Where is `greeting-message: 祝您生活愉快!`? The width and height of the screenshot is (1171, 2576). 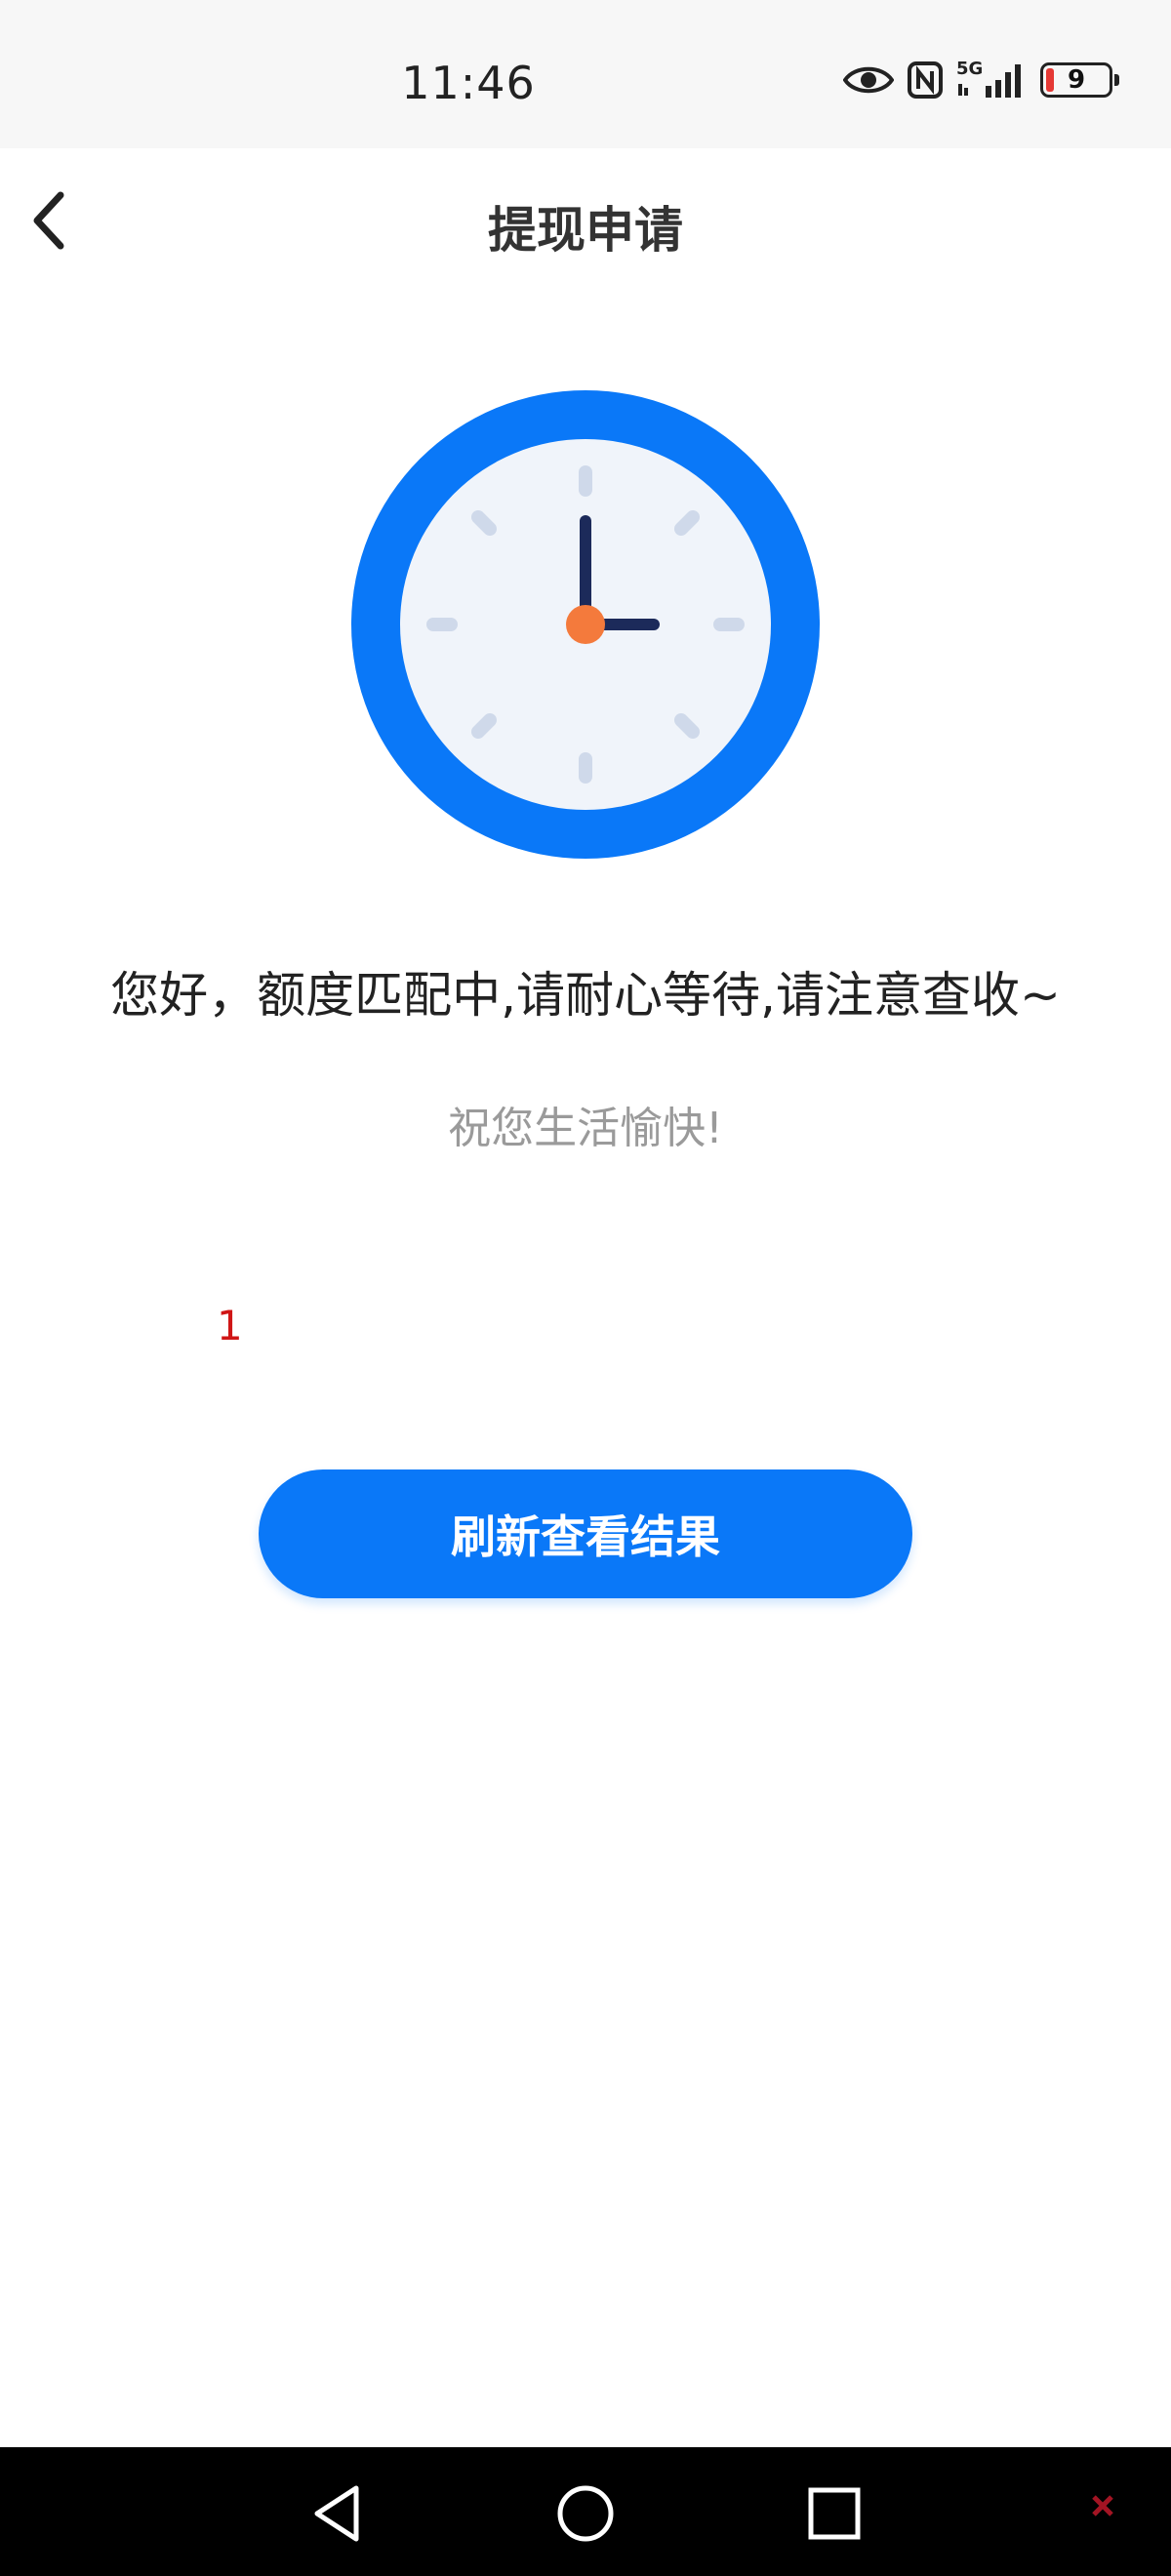
greeting-message: 祝您生活愉快! is located at coordinates (585, 1128).